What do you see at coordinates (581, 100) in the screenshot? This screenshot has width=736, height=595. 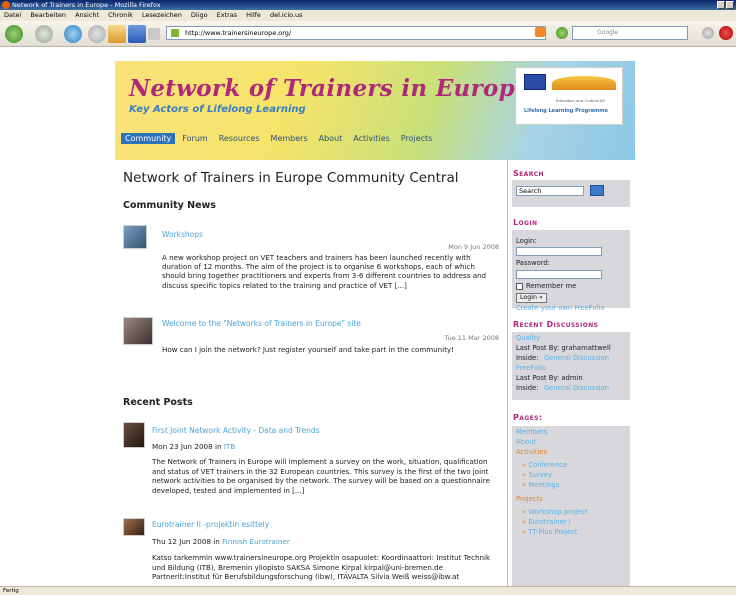 I see `logo-dg-text: Education and Culture DG` at bounding box center [581, 100].